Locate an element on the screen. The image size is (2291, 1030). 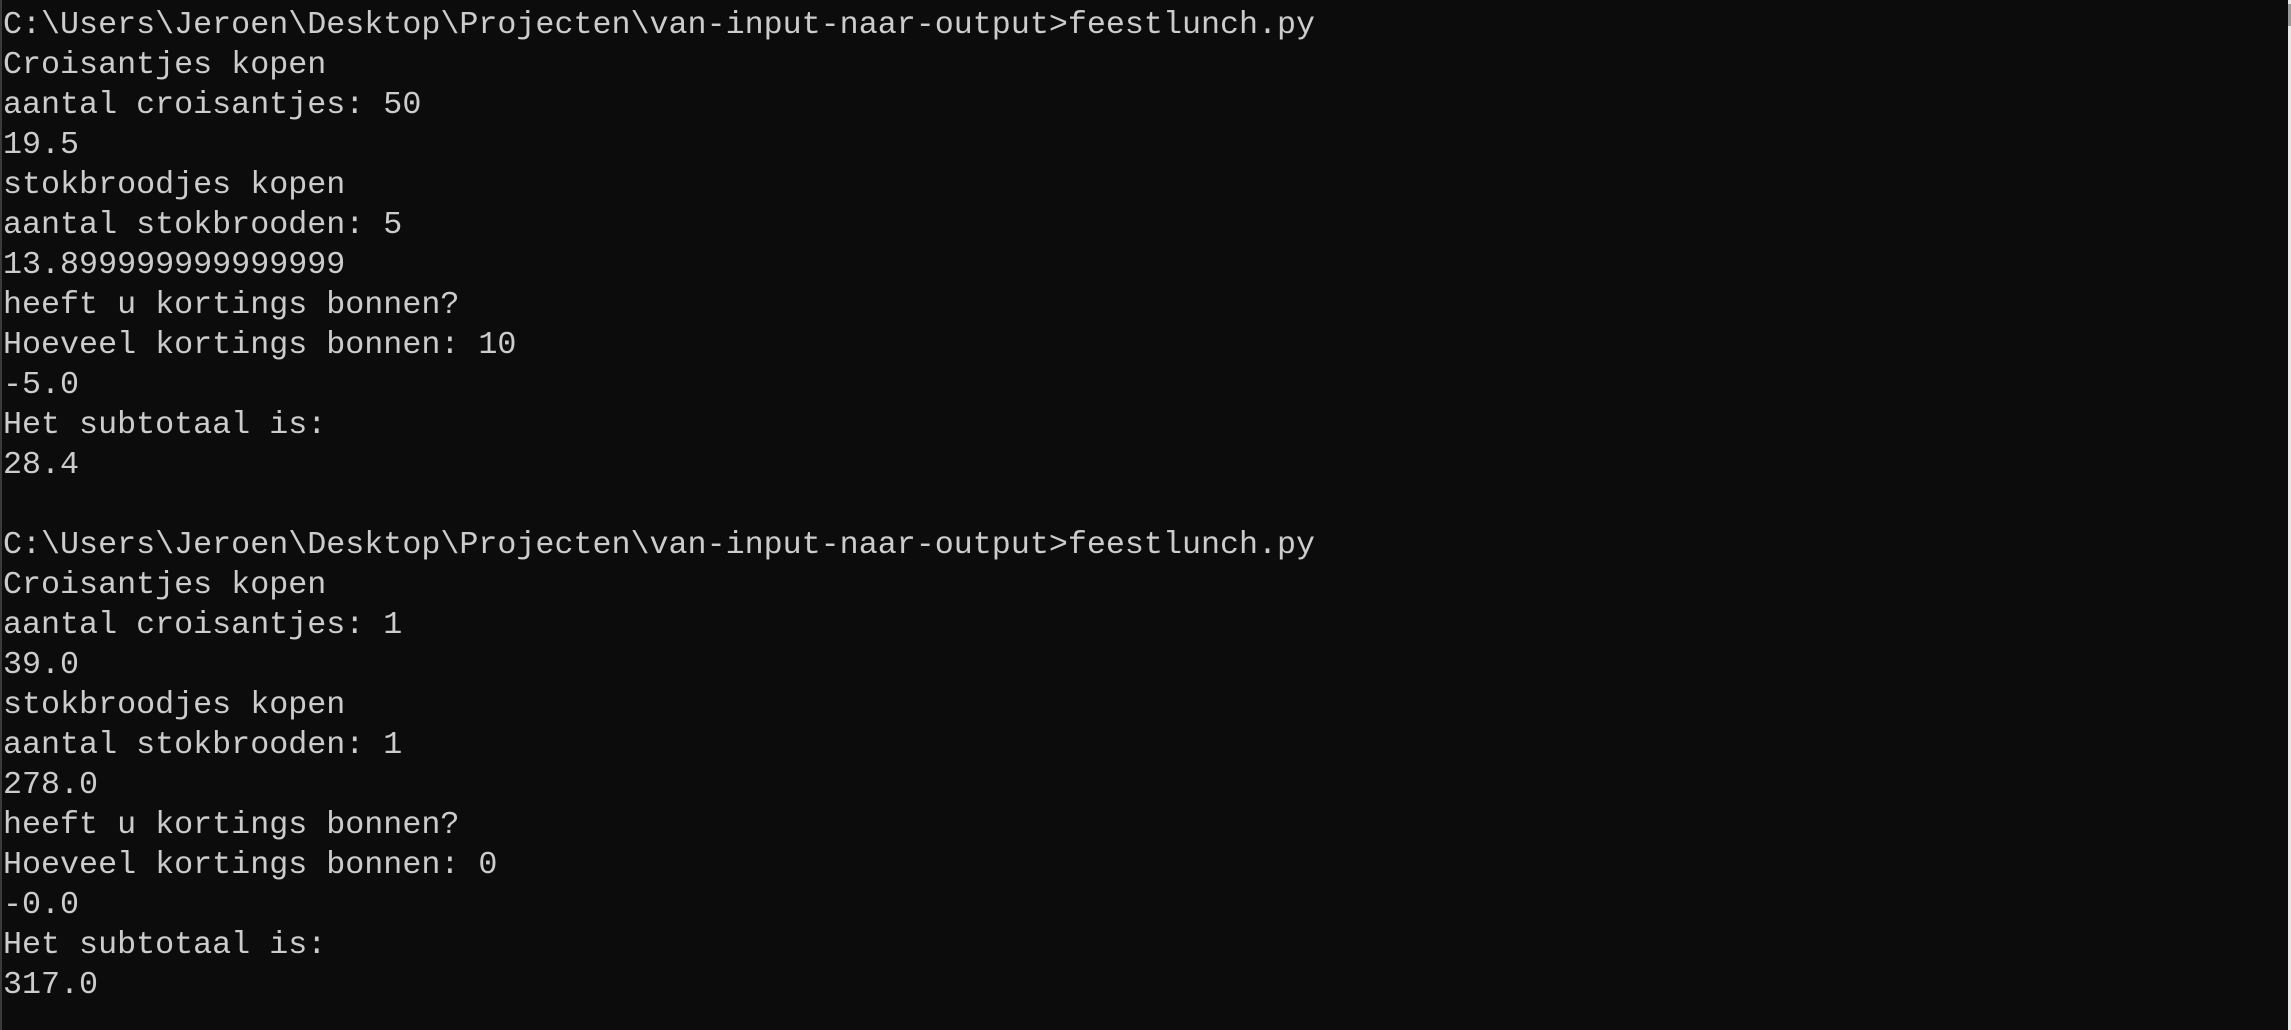
output-line: 317.0 is located at coordinates (51, 985).